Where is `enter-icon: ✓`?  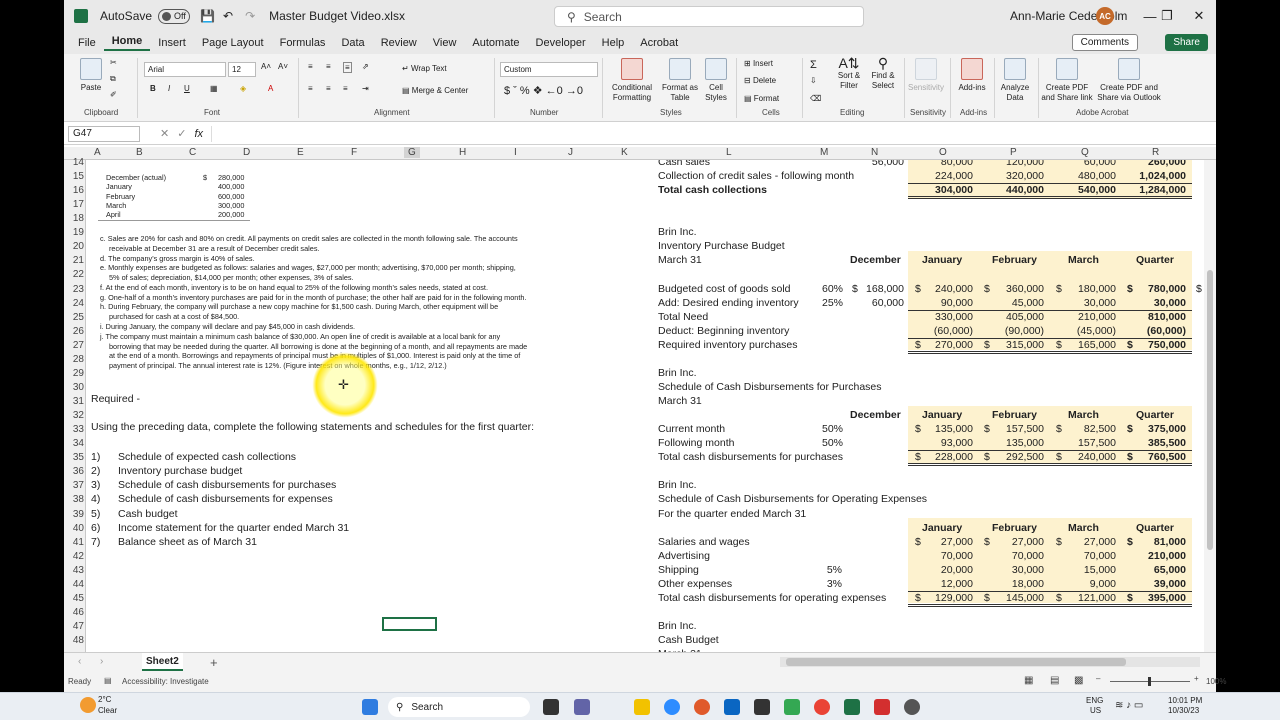 enter-icon: ✓ is located at coordinates (181, 133).